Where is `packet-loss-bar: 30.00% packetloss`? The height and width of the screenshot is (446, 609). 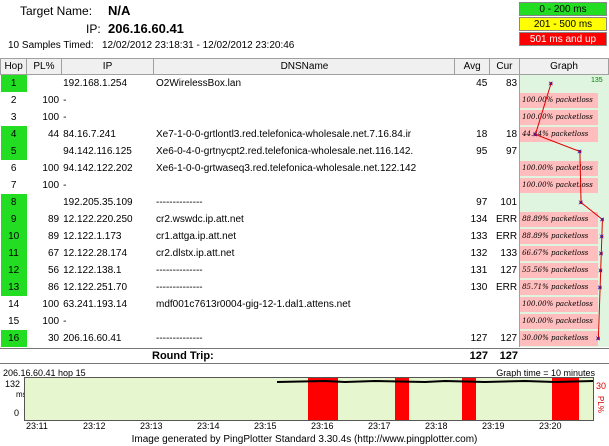
packet-loss-bar: 30.00% packetloss is located at coordinates (559, 338).